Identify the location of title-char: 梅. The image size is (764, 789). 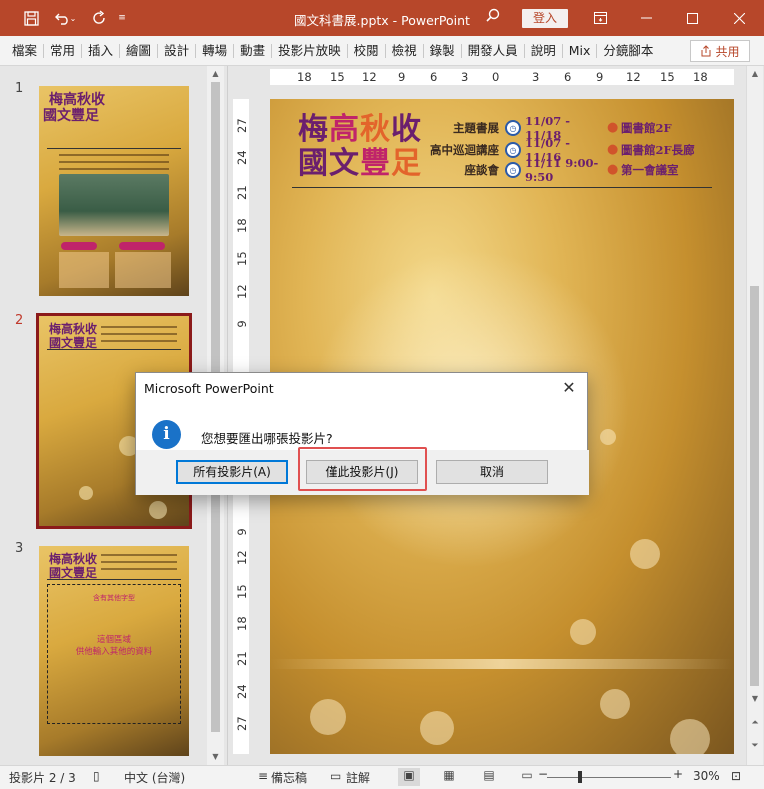
(313, 129).